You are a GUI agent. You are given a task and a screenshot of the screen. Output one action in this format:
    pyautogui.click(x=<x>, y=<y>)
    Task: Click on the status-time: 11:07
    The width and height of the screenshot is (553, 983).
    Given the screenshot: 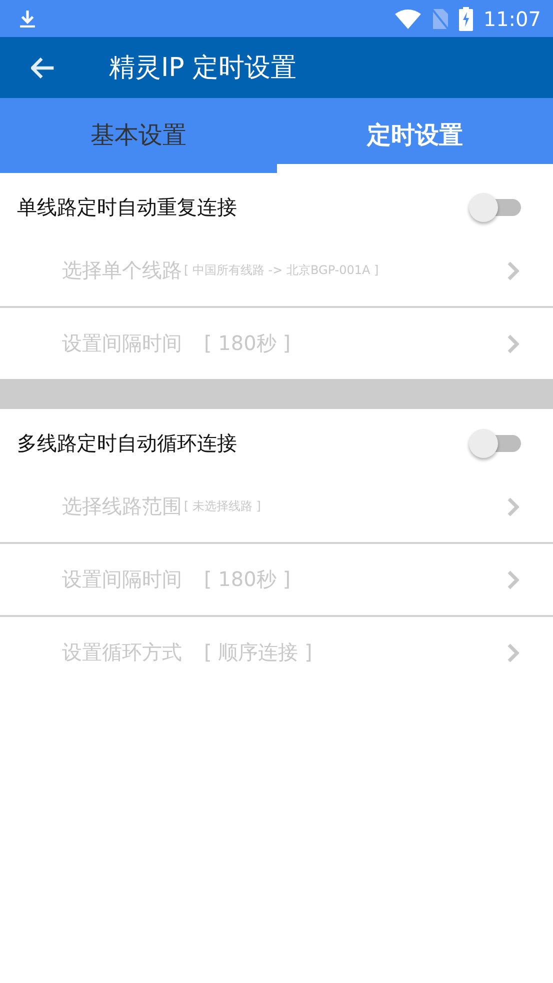 What is the action you would take?
    pyautogui.click(x=512, y=18)
    